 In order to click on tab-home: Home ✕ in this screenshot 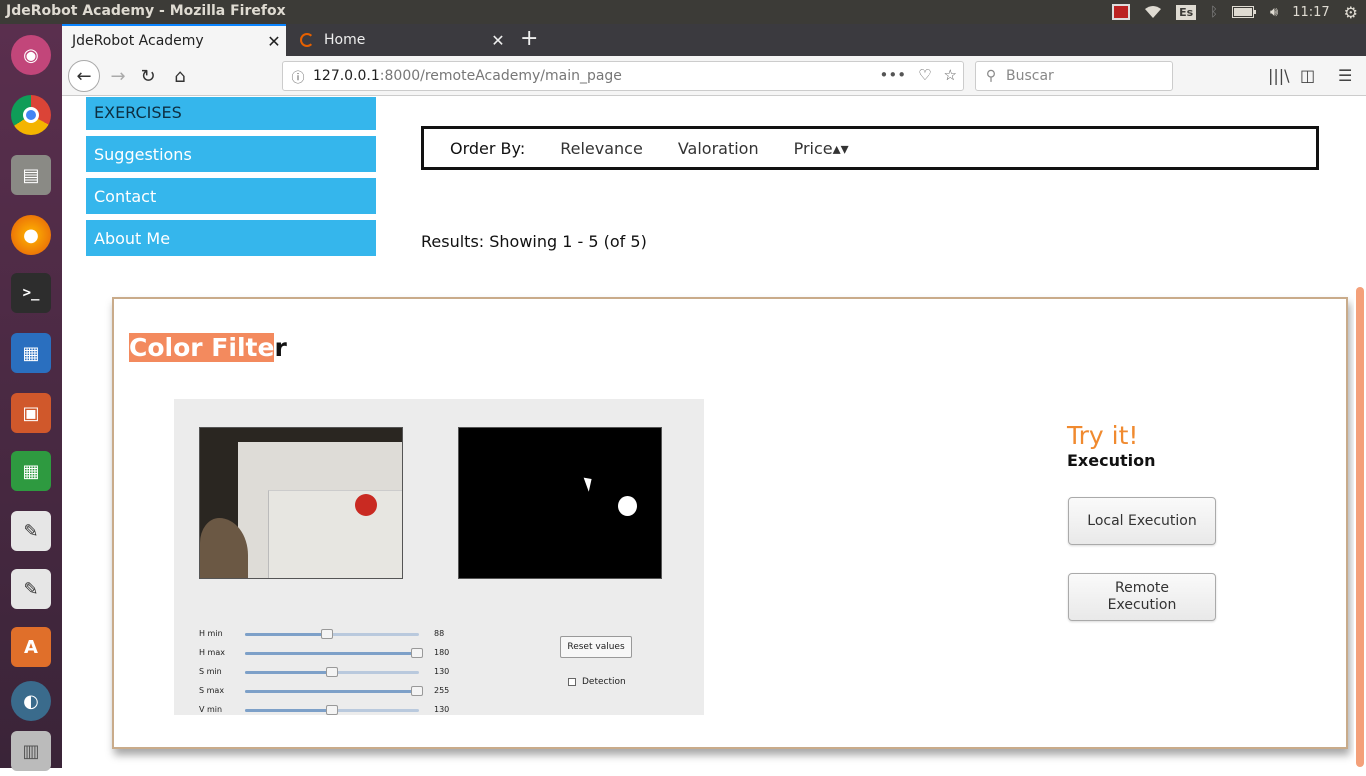, I will do `click(399, 40)`.